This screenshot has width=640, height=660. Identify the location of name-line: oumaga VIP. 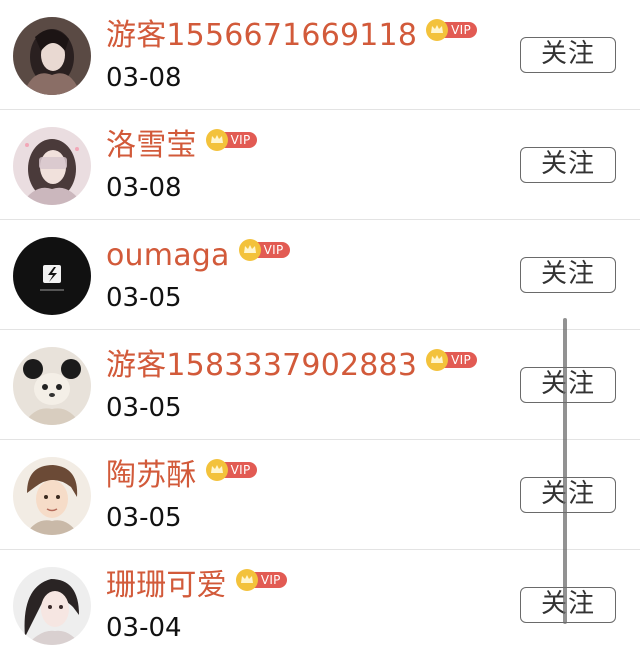
(198, 256).